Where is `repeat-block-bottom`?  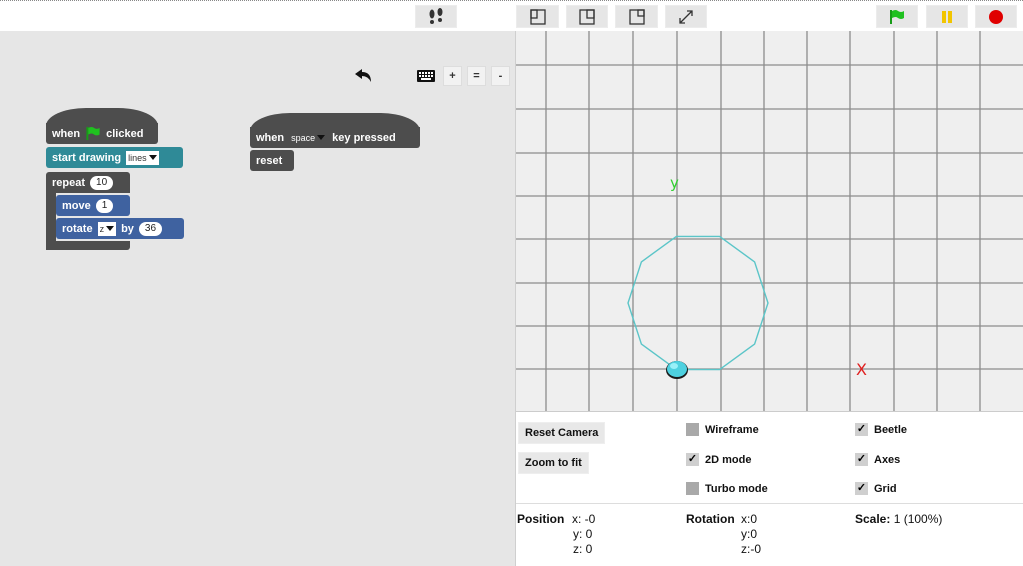 repeat-block-bottom is located at coordinates (88, 245).